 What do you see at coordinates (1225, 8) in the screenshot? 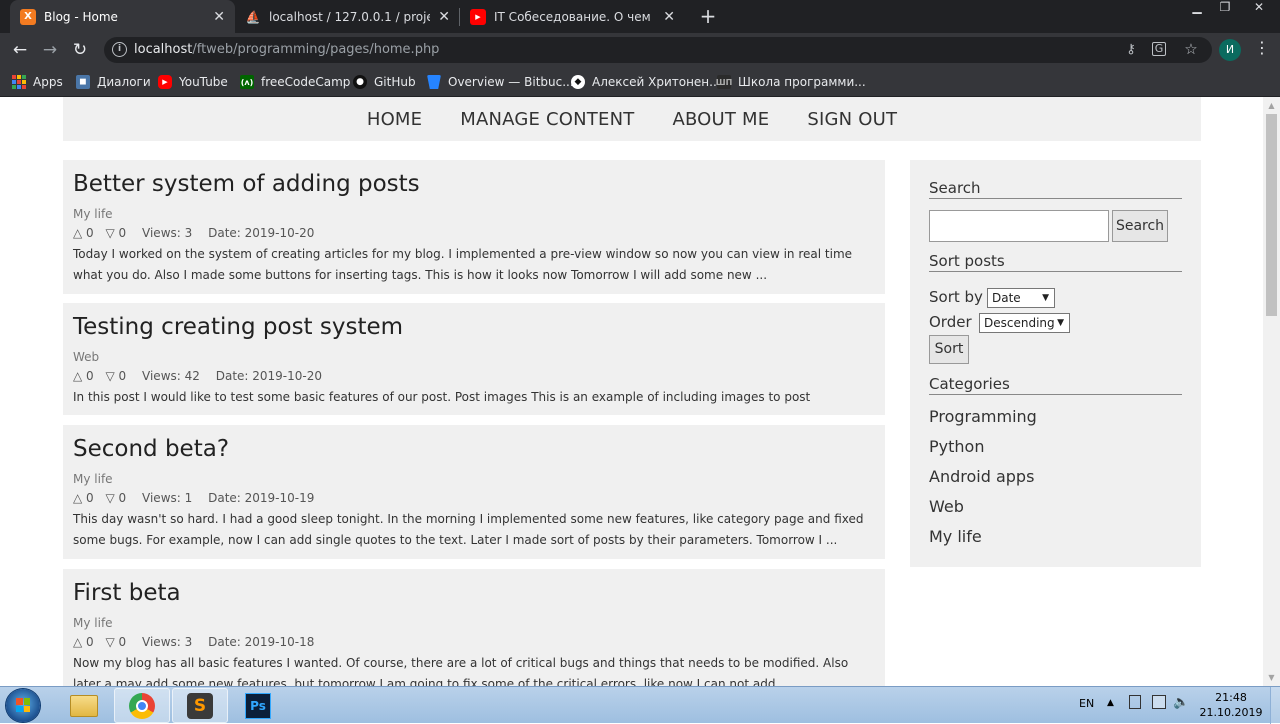
I see `restore-icon: ❐` at bounding box center [1225, 8].